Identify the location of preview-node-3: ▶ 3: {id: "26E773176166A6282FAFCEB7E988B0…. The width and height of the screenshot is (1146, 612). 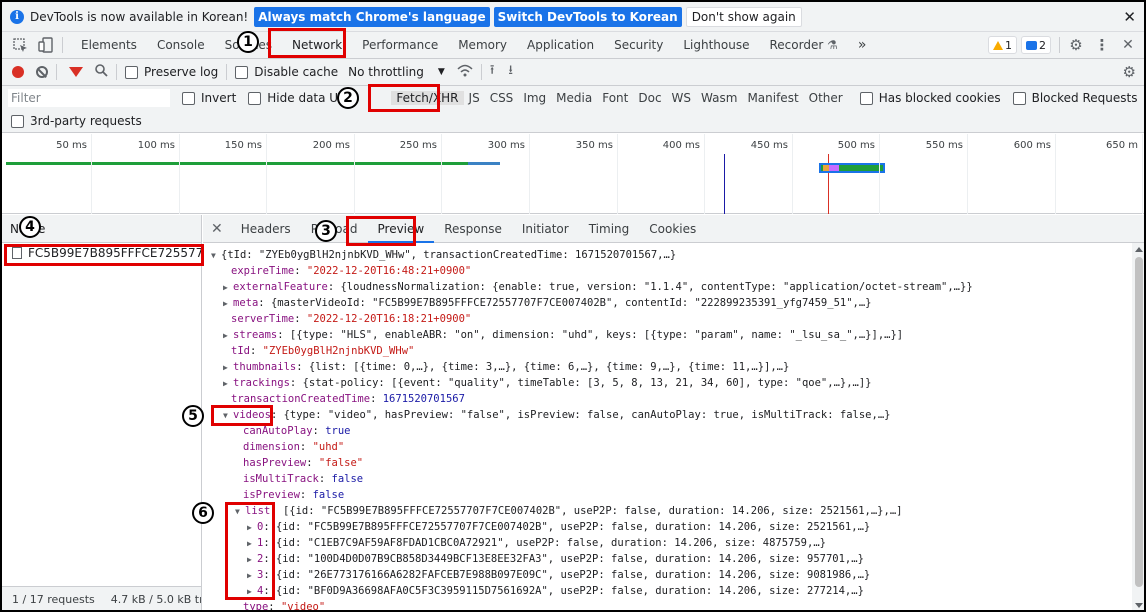
(558, 575).